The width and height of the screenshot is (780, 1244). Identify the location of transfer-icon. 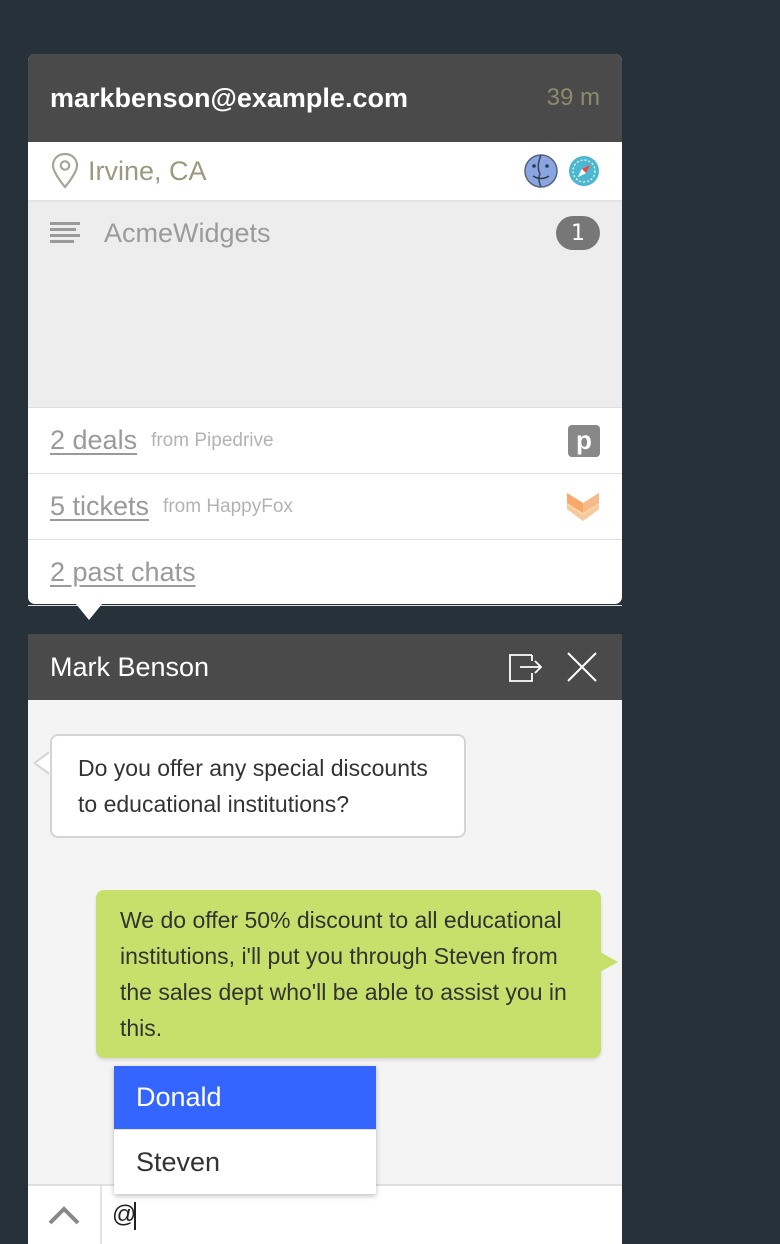
(526, 668).